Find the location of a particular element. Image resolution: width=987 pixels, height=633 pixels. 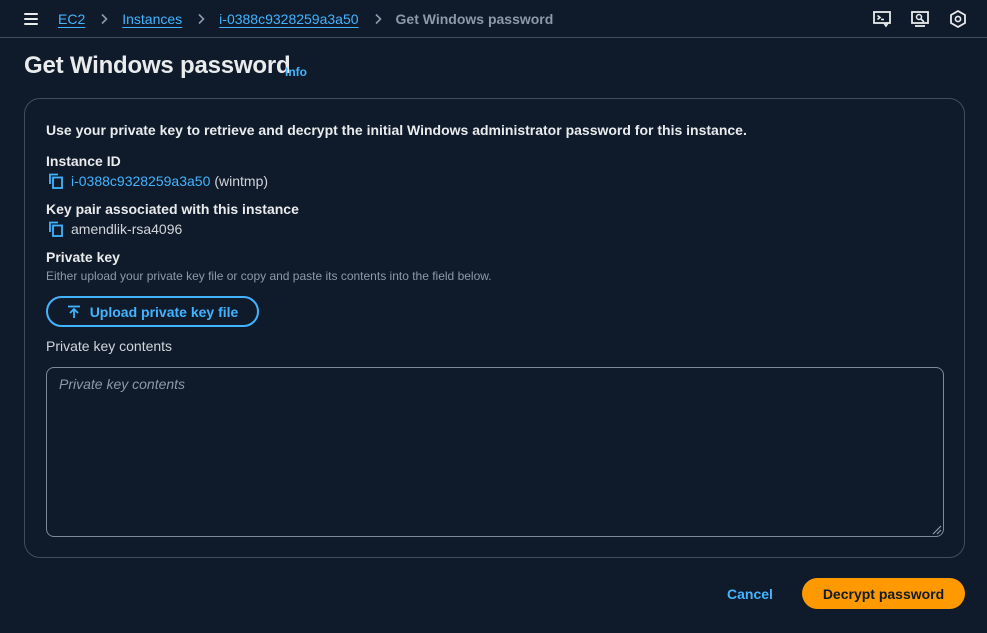

instance-id-link: i-0388c9328259a3a50 is located at coordinates (140, 181).